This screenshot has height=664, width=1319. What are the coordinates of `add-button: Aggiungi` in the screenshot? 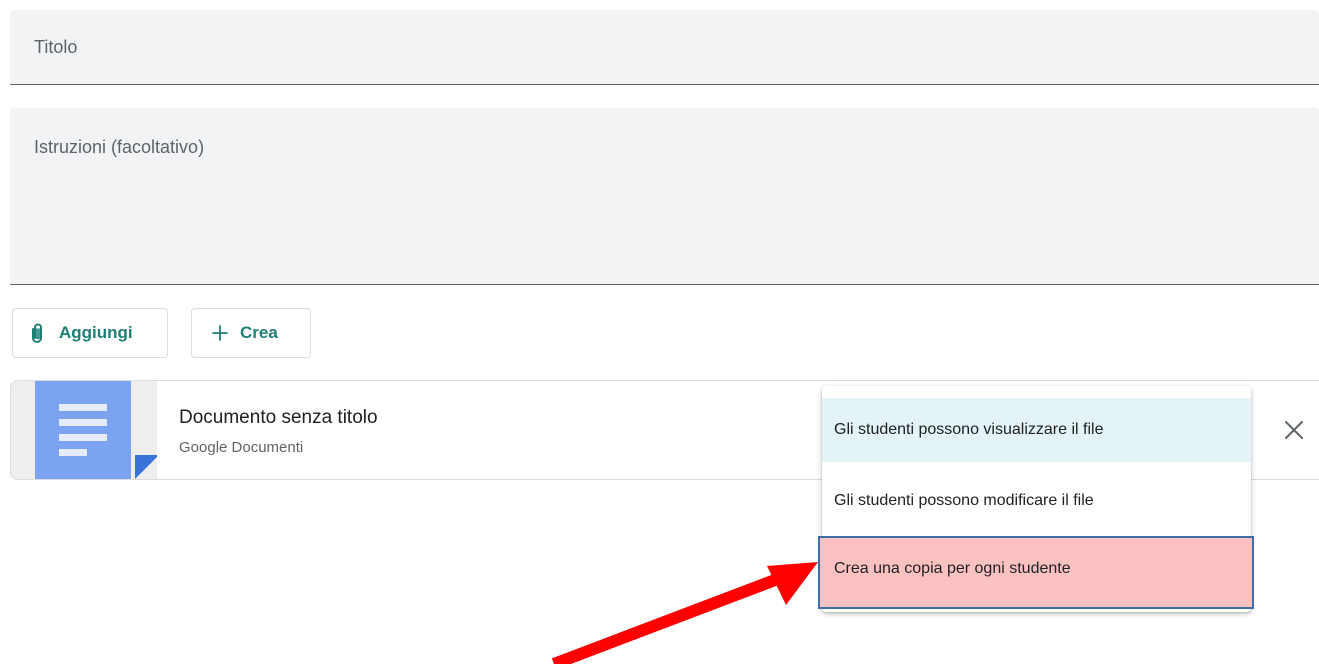 It's located at (90, 333).